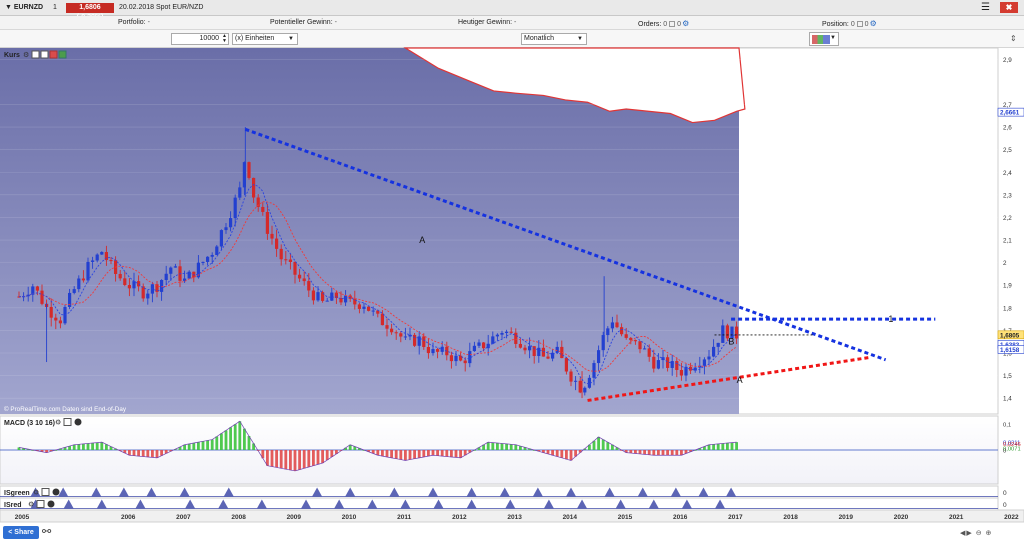  I want to click on time-axis-label: 2022, so click(1011, 517).